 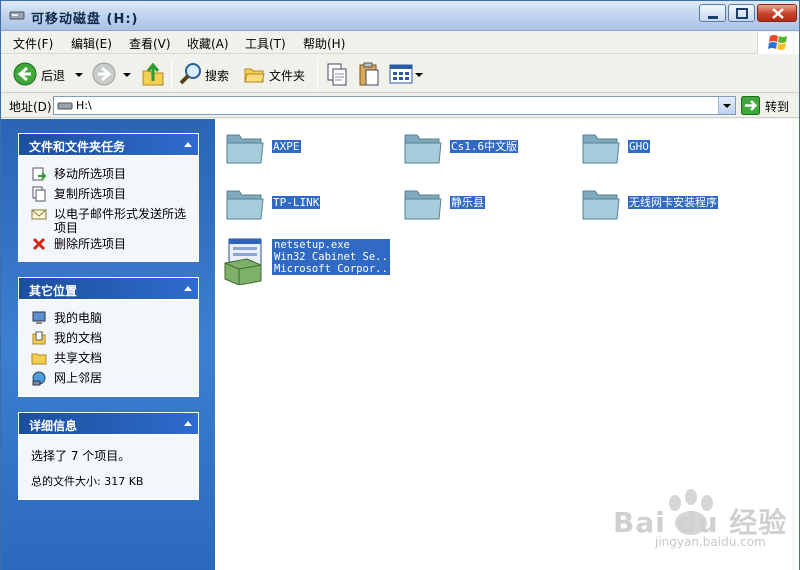 I want to click on address-bar: 地址(D) H:\ 转到, so click(x=400, y=105).